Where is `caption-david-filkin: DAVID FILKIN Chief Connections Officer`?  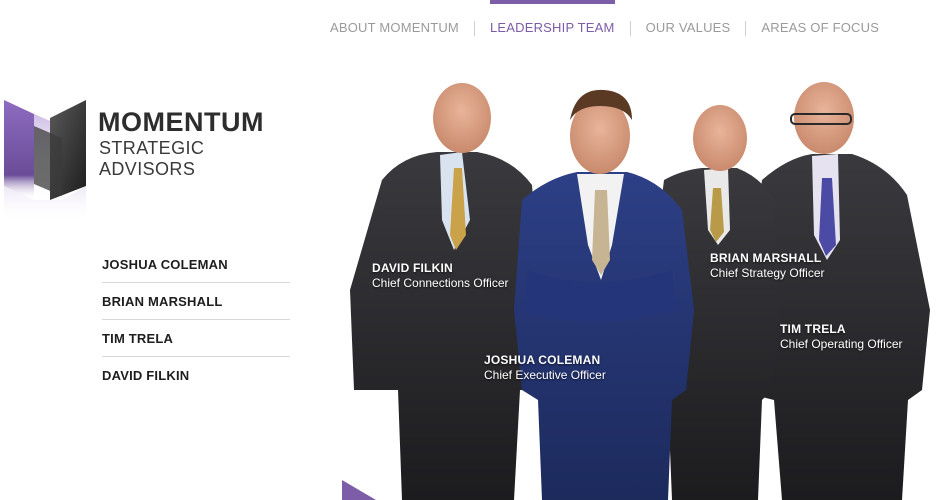
caption-david-filkin: DAVID FILKIN Chief Connections Officer is located at coordinates (440, 275).